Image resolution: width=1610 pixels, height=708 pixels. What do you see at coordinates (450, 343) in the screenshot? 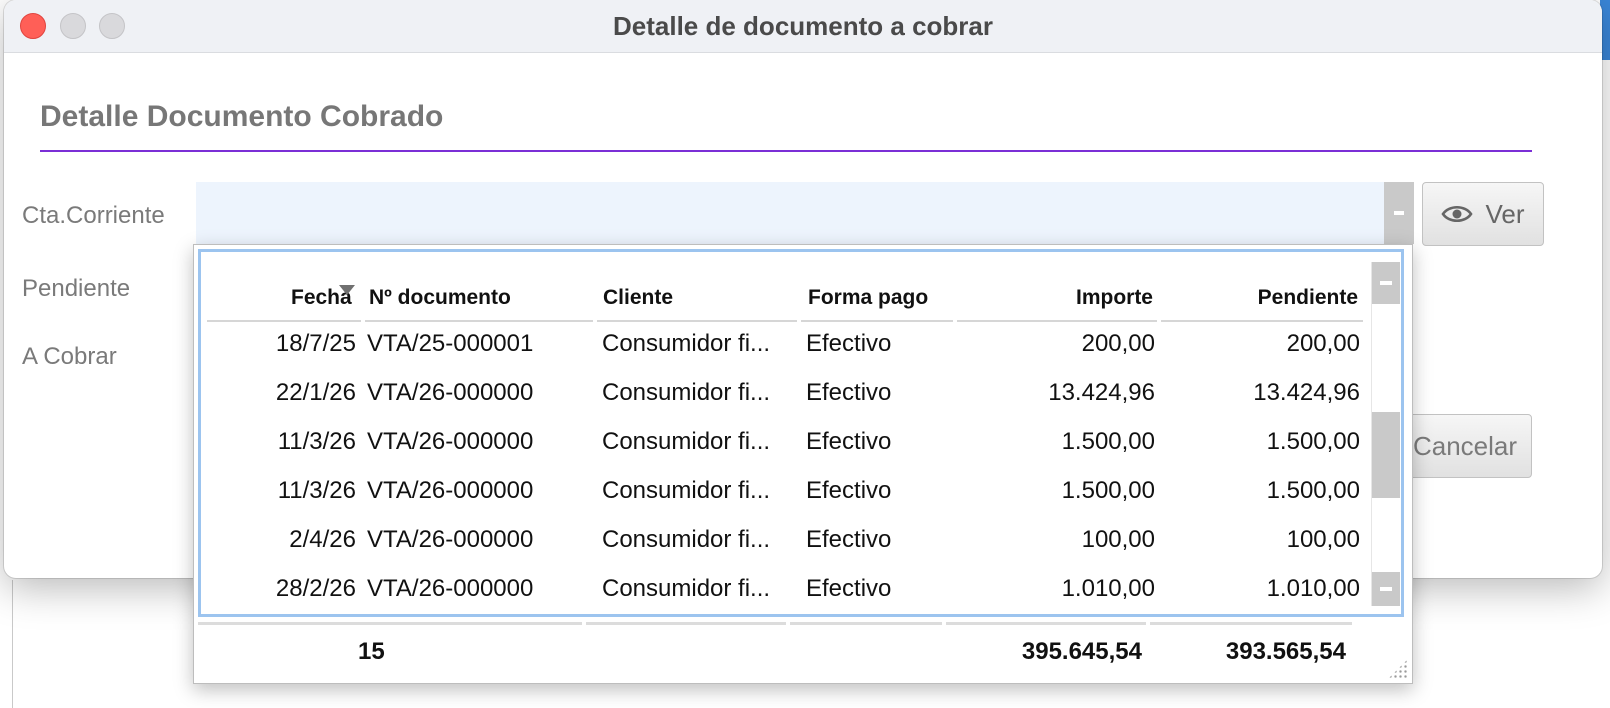
I see `cell-documento: VTA/25-000001` at bounding box center [450, 343].